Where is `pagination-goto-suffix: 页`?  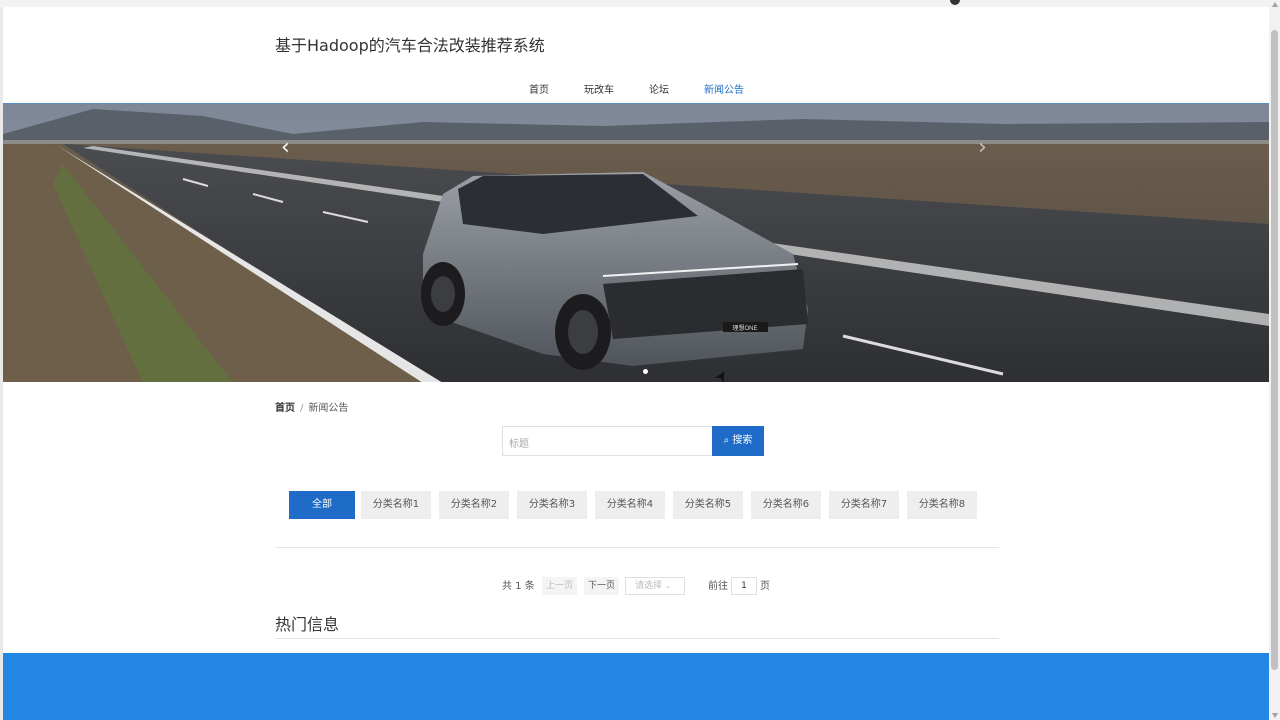
pagination-goto-suffix: 页 is located at coordinates (765, 586).